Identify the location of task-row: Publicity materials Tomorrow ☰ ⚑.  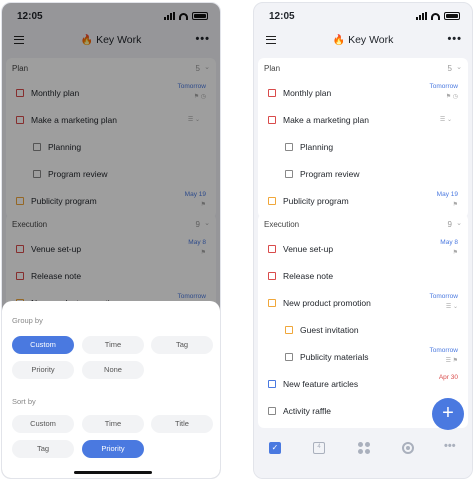
(363, 357).